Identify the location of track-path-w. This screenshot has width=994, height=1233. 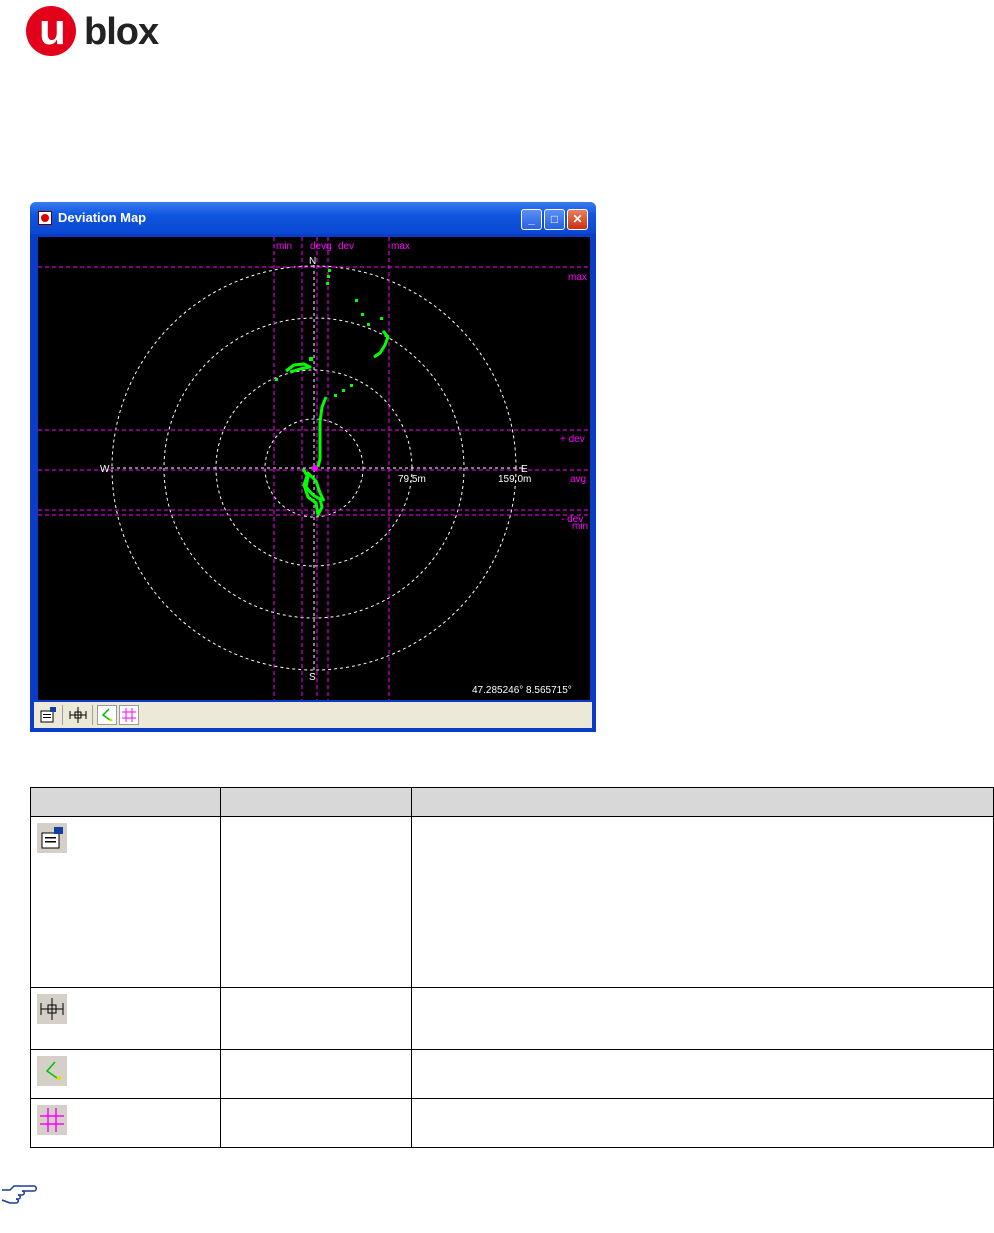
(298, 368).